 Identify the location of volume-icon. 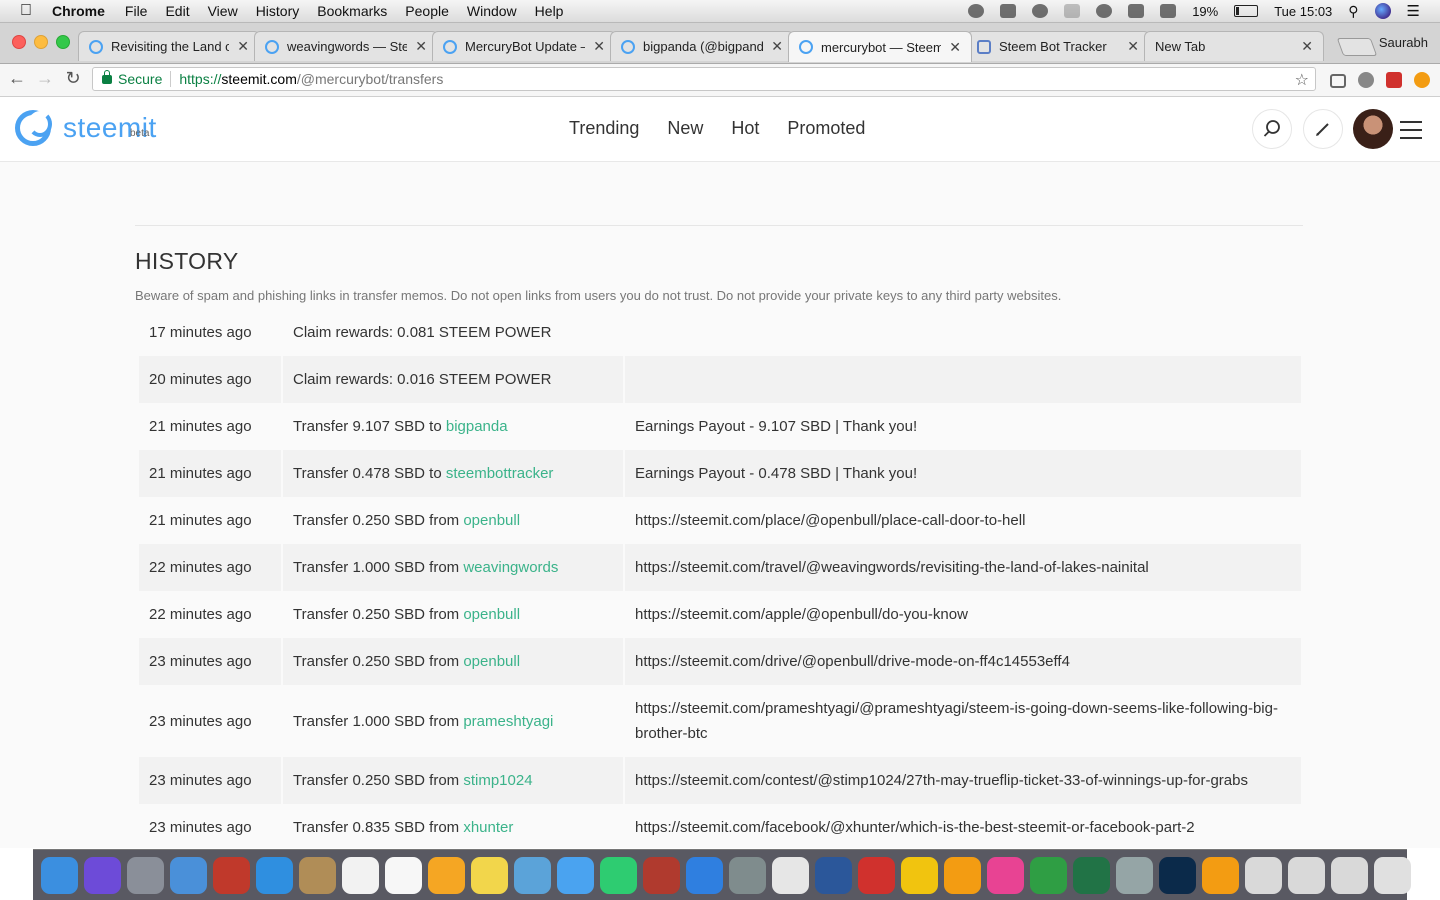
(1168, 11).